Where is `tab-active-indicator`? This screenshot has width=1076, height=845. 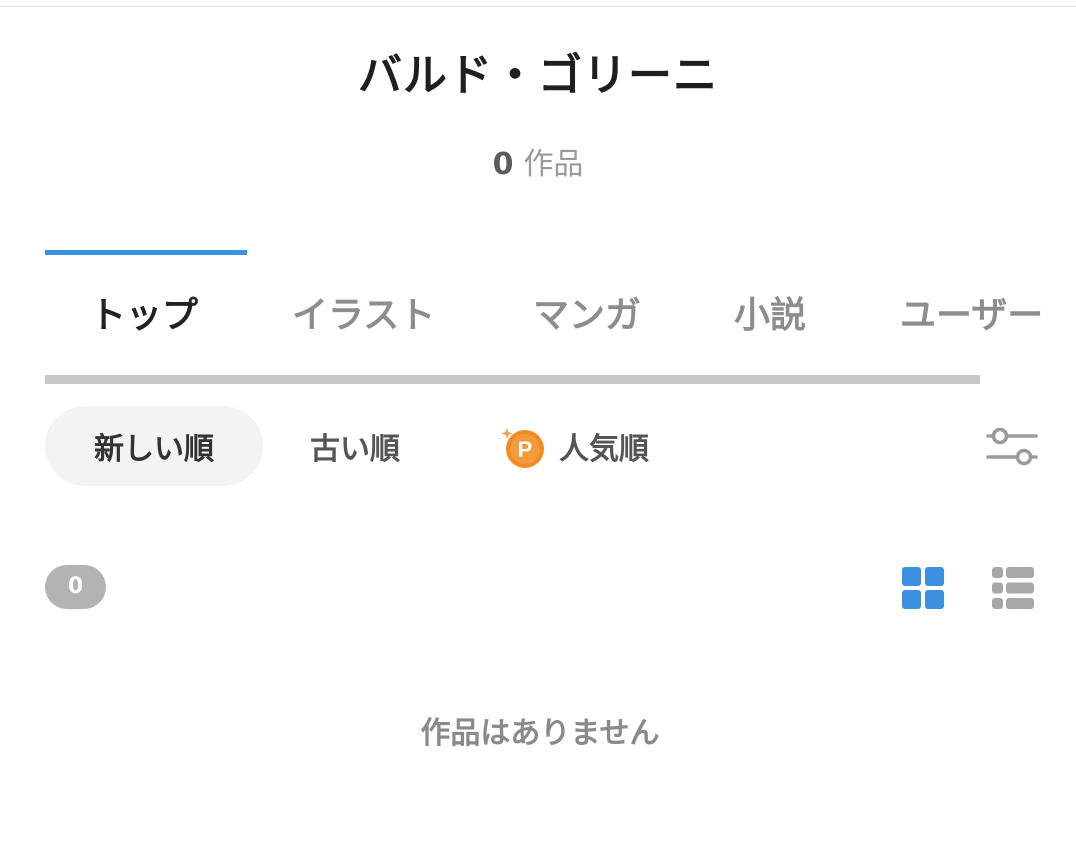 tab-active-indicator is located at coordinates (146, 252).